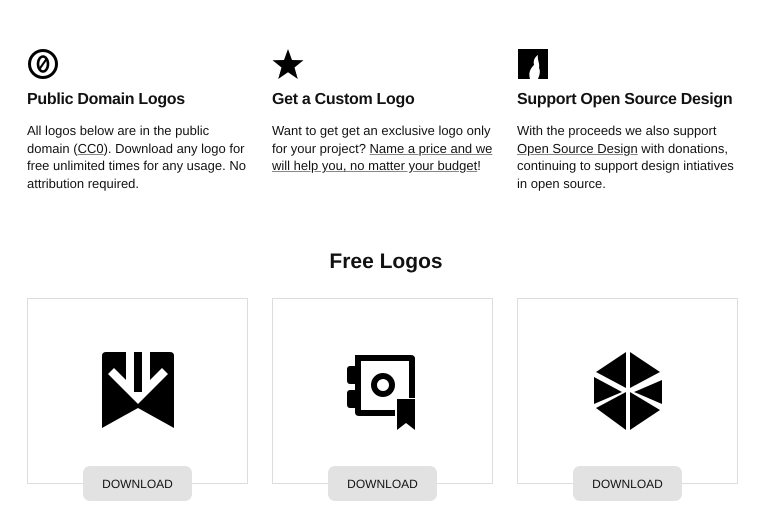 This screenshot has height=531, width=772. Describe the element at coordinates (43, 64) in the screenshot. I see `zero-icon` at that location.